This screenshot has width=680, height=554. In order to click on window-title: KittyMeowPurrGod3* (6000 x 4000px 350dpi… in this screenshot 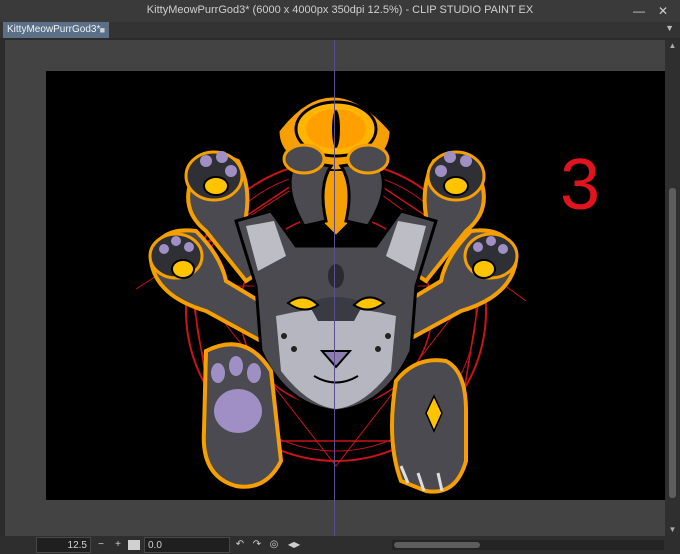, I will do `click(340, 10)`.